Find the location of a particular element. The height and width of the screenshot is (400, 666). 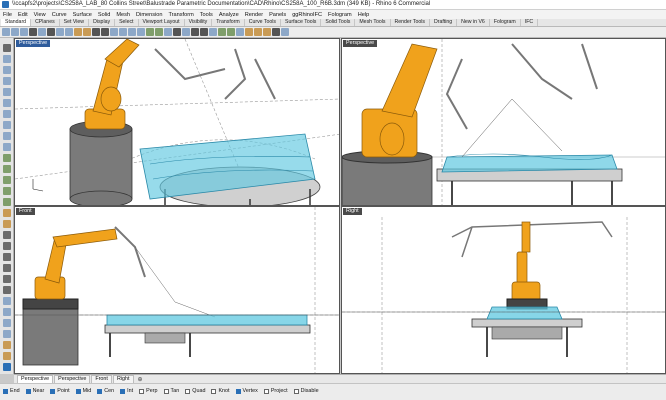

undo-icon is located at coordinates (78, 32).